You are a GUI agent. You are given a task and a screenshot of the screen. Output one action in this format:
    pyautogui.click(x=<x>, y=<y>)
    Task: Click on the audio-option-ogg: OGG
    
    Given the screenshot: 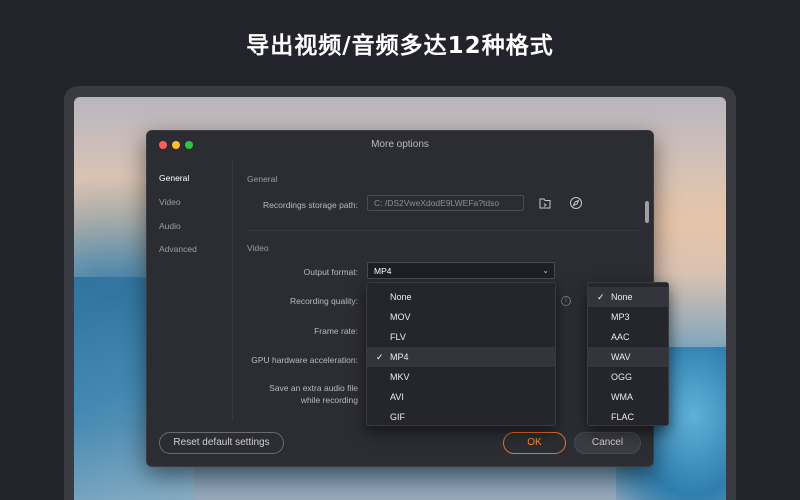 What is the action you would take?
    pyautogui.click(x=628, y=377)
    